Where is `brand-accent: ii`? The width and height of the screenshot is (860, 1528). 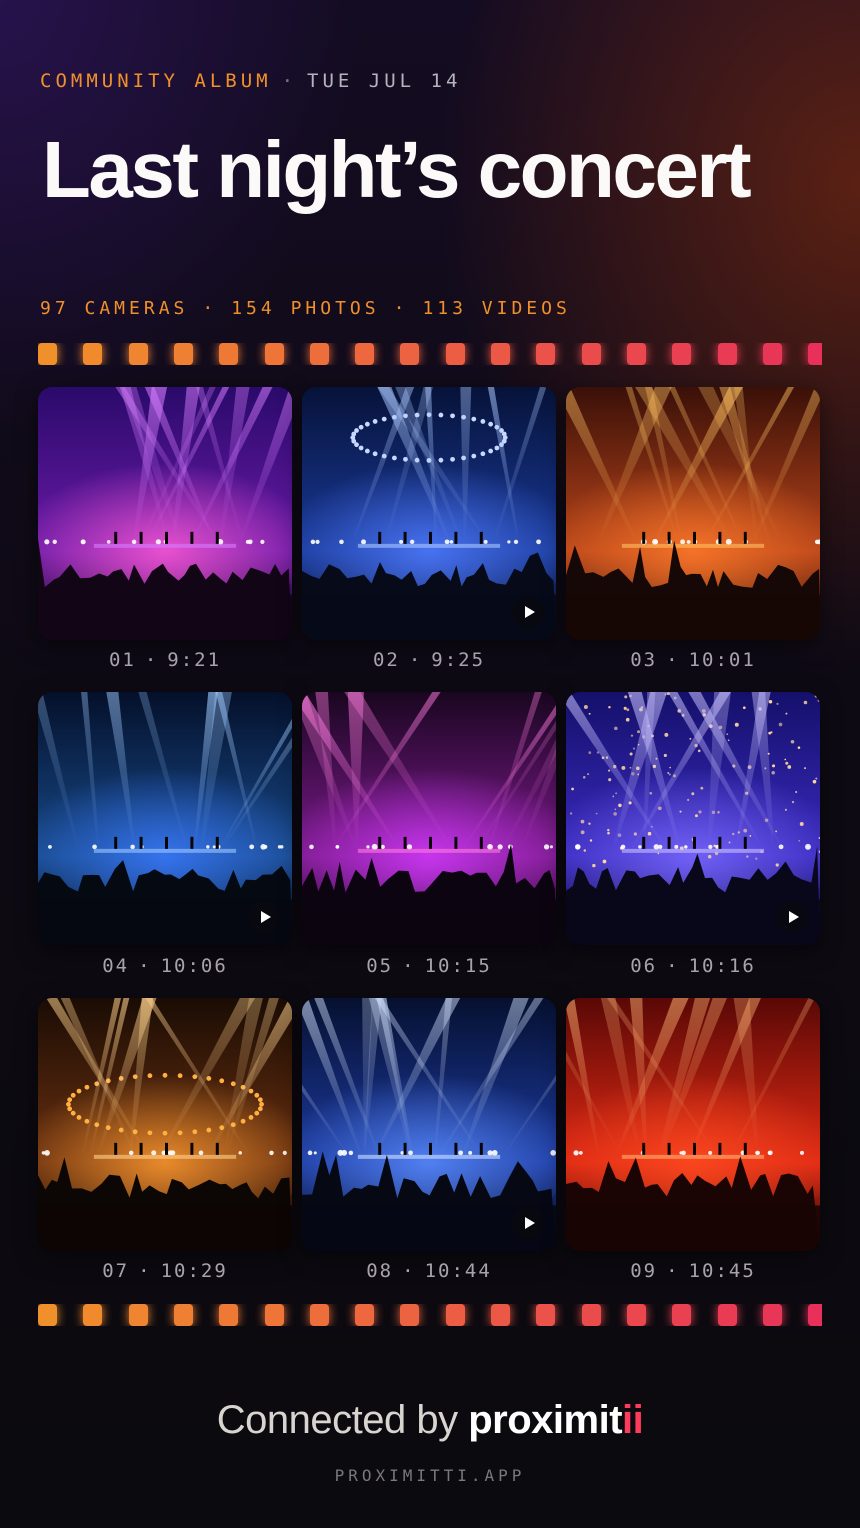
brand-accent: ii is located at coordinates (633, 1420).